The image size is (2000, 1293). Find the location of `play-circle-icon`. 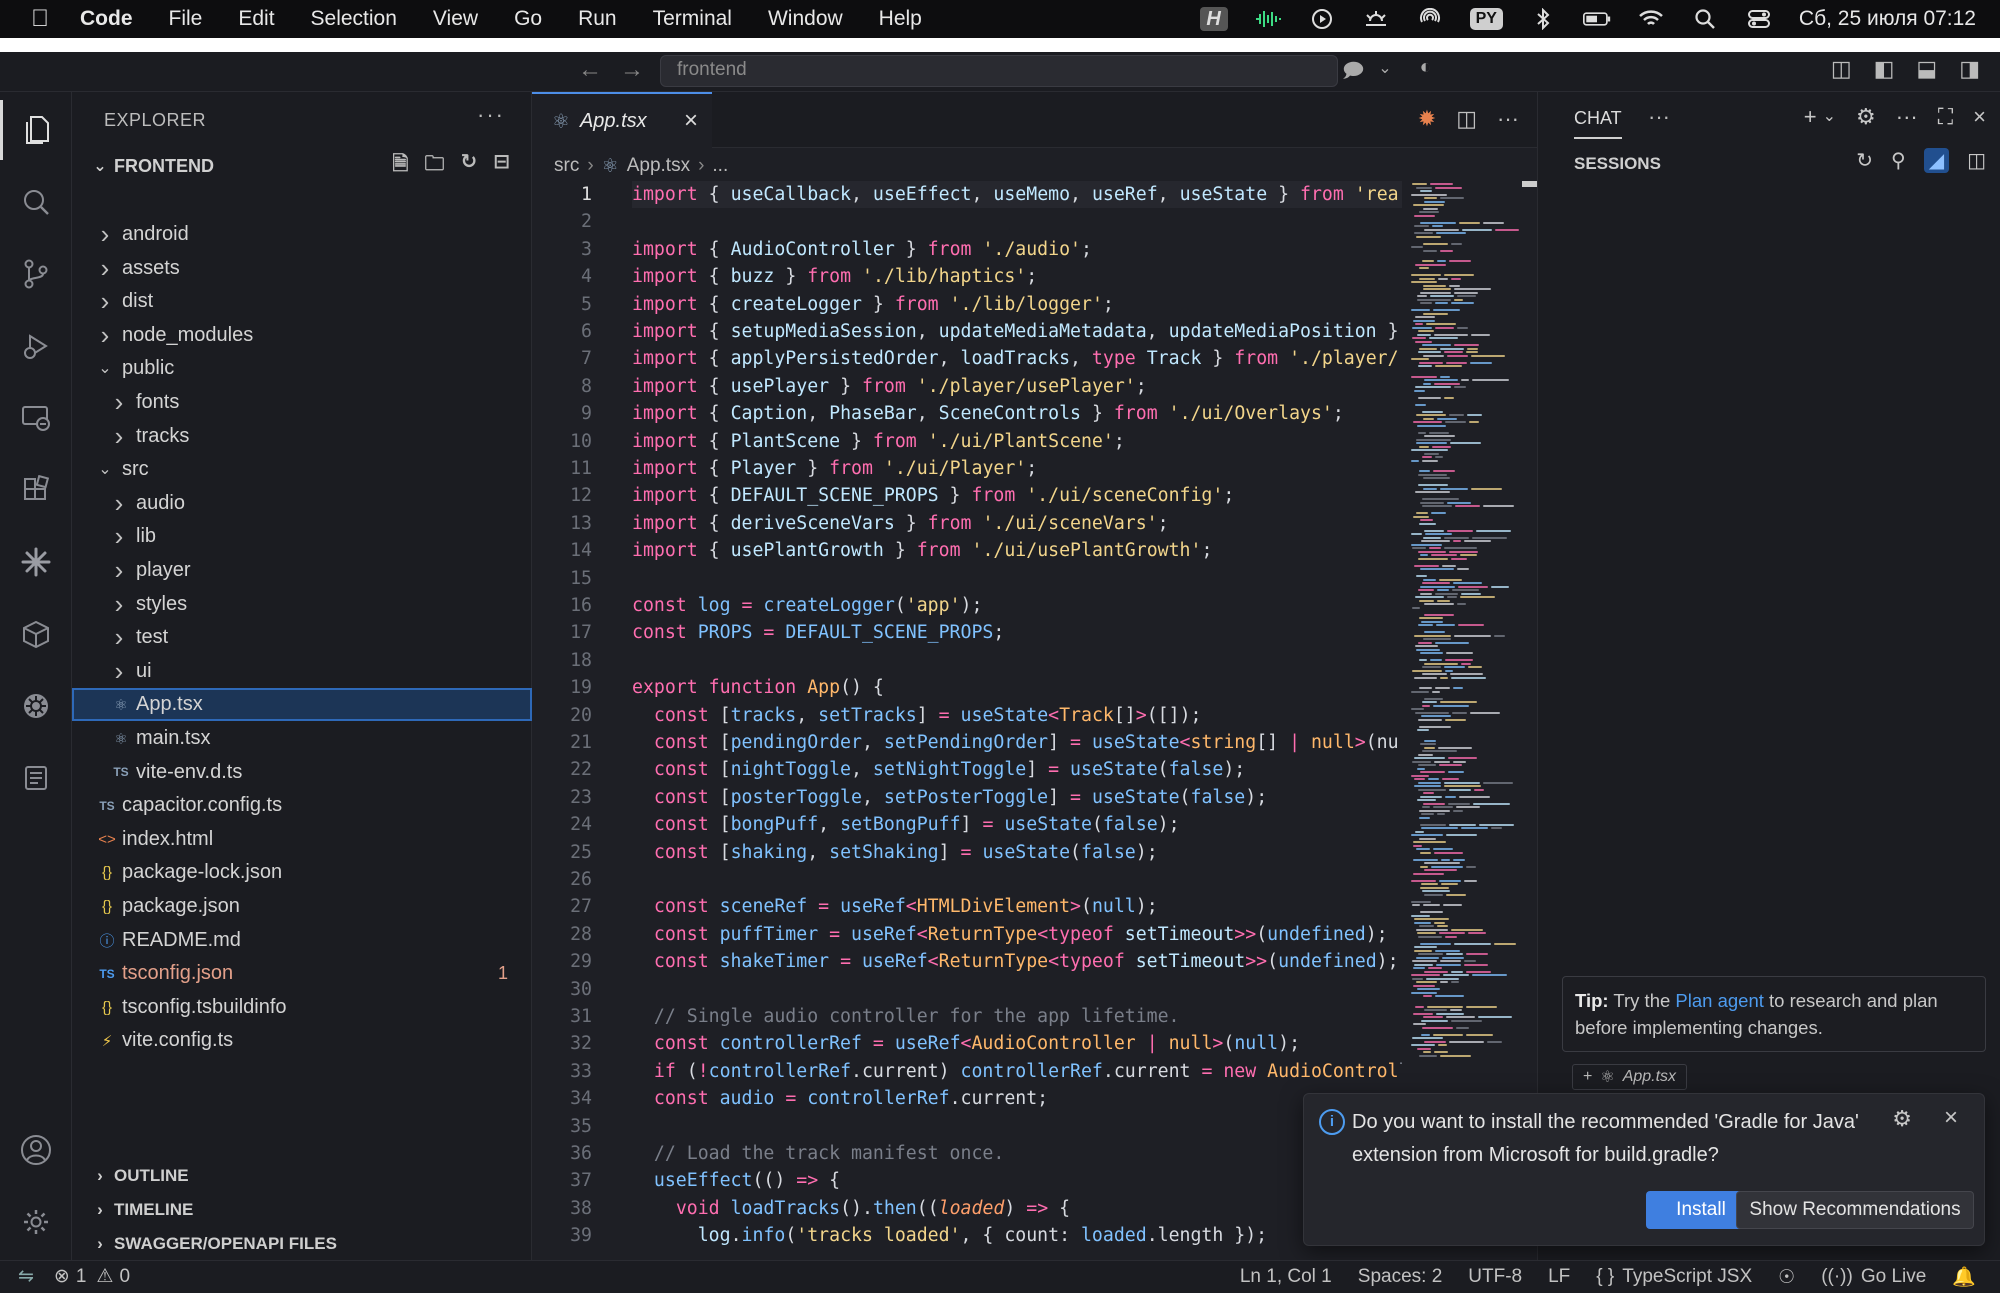

play-circle-icon is located at coordinates (1322, 19).